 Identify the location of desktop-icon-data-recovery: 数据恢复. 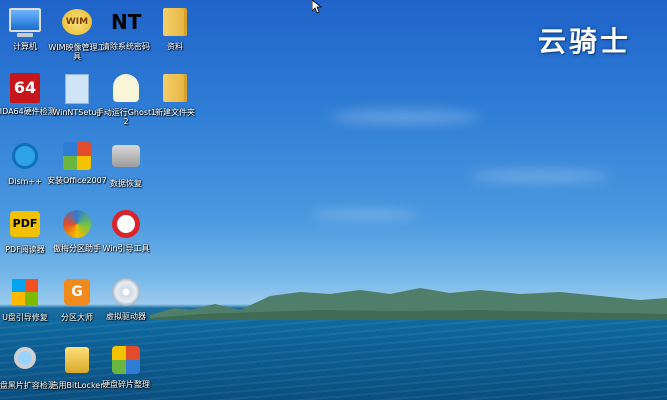
(126, 164).